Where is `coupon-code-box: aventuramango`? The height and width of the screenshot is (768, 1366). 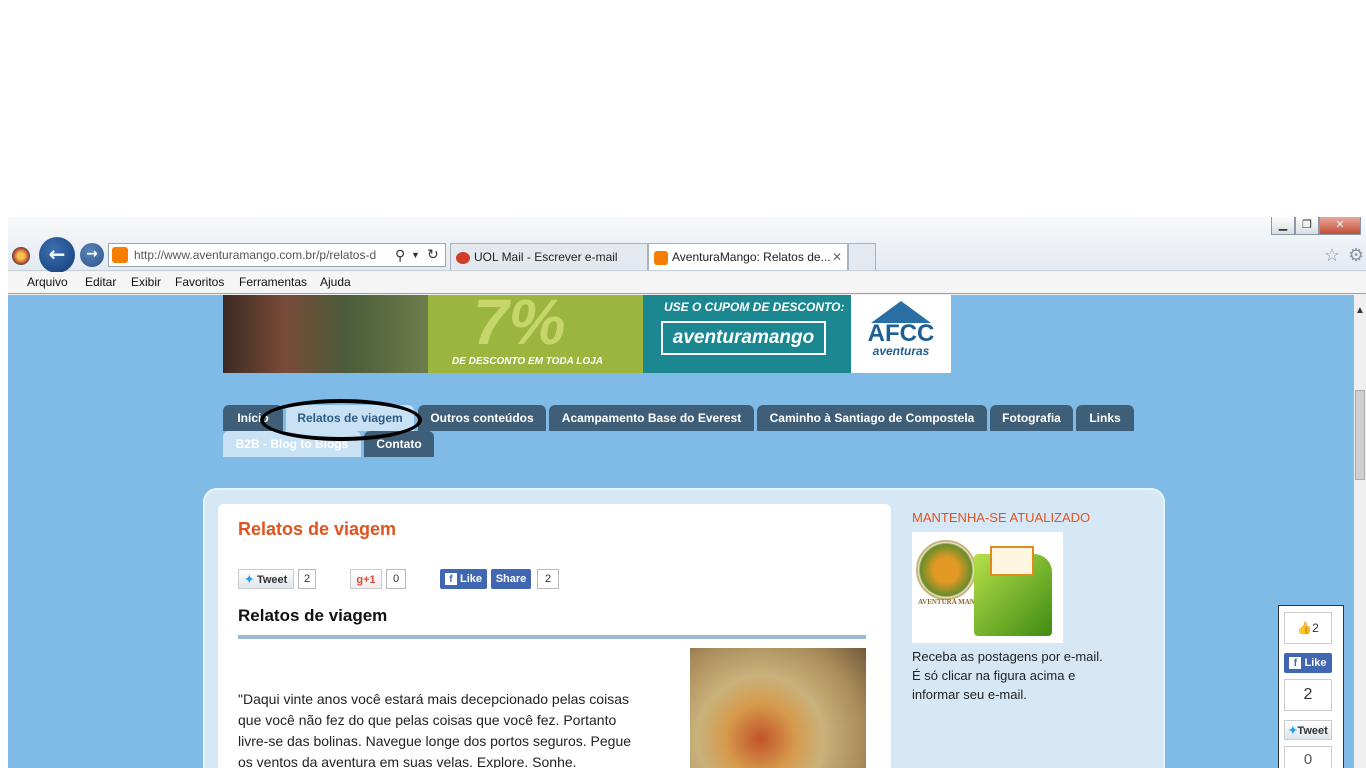
coupon-code-box: aventuramango is located at coordinates (743, 338).